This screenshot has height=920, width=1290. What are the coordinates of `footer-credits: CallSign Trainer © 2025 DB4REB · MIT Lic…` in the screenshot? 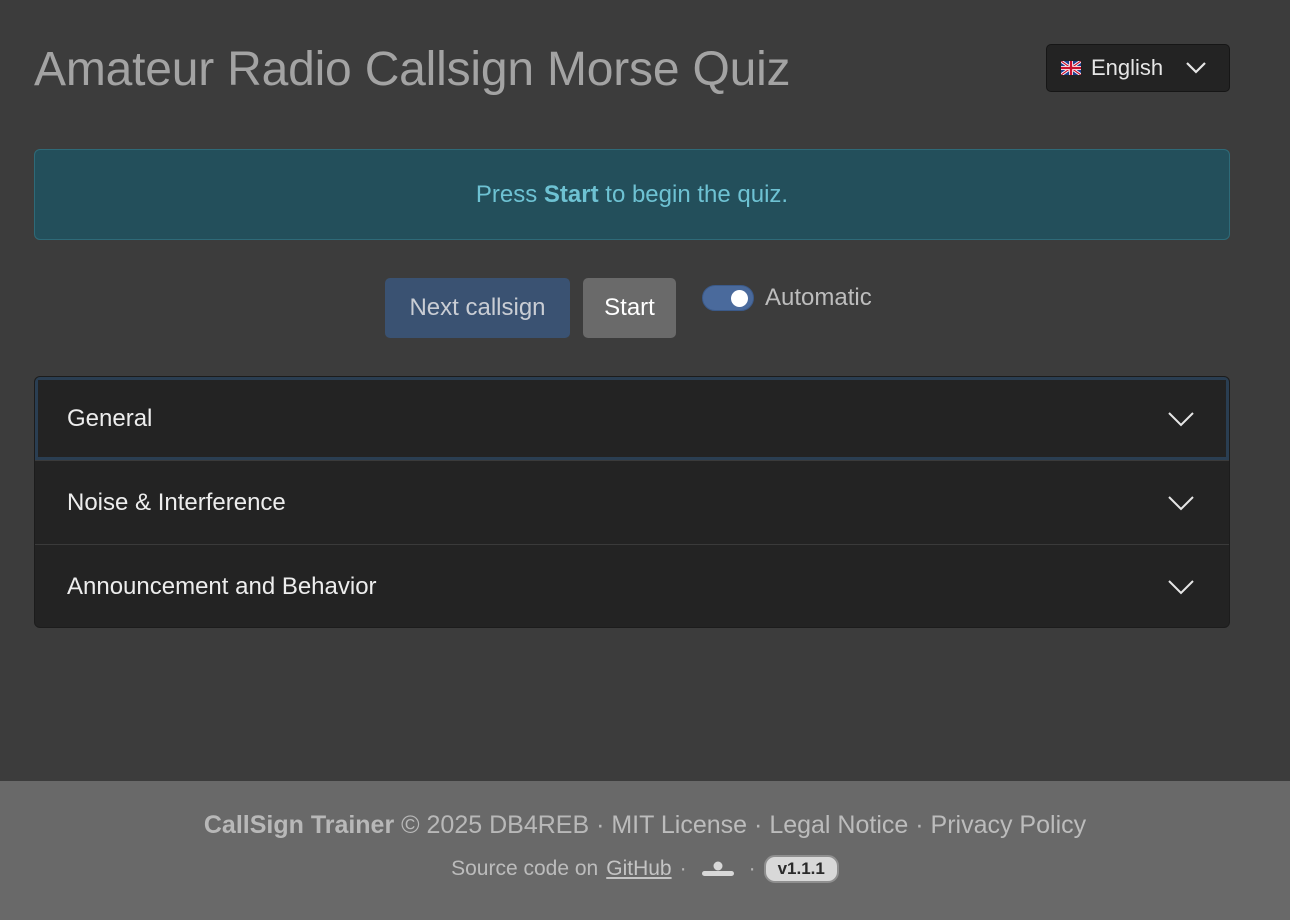 It's located at (645, 825).